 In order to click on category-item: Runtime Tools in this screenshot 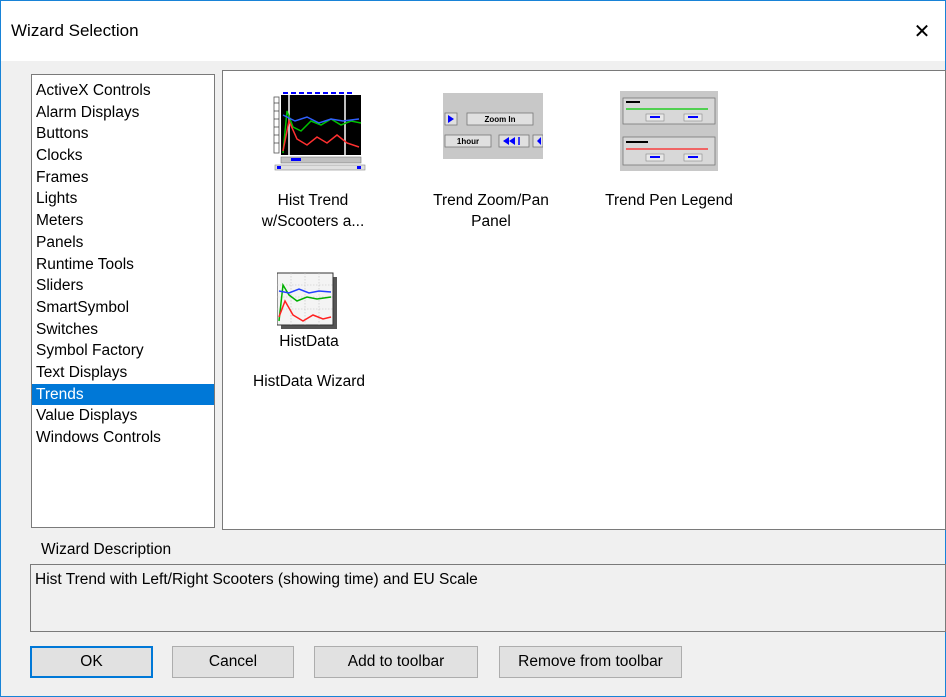, I will do `click(123, 265)`.